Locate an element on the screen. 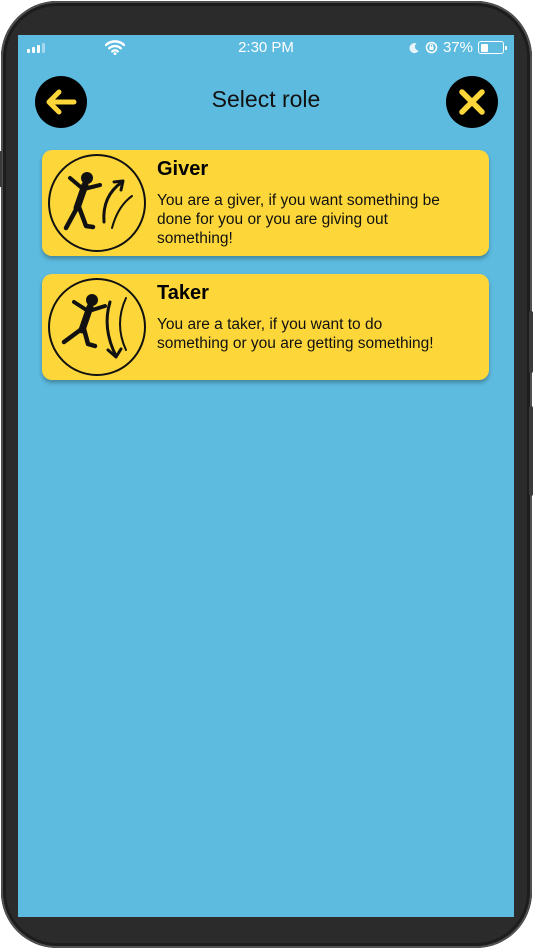 Image resolution: width=534 pixels, height=950 pixels. close-button is located at coordinates (472, 102).